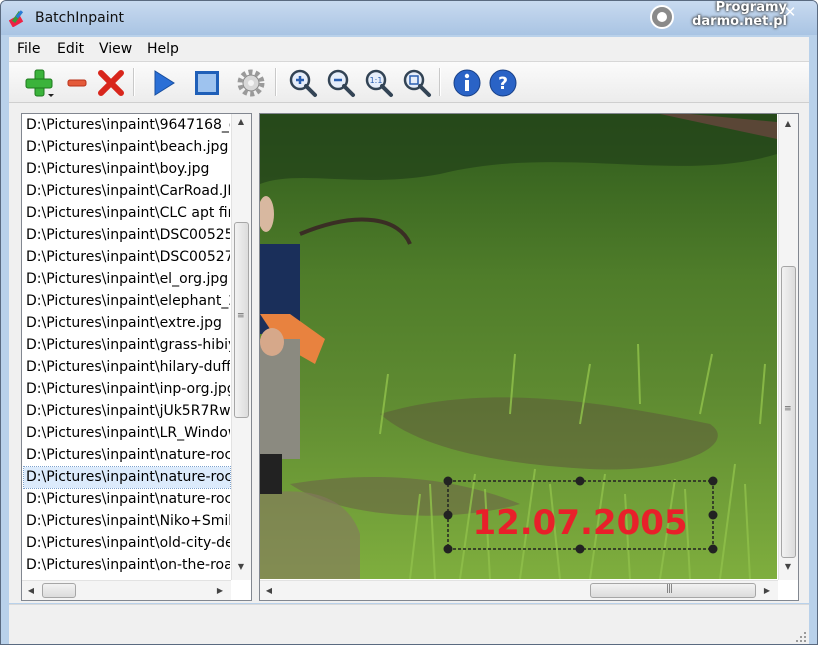 This screenshot has width=818, height=645. What do you see at coordinates (127, 125) in the screenshot?
I see `file-list-item: D:\Pictures\inpaint\9647168_or` at bounding box center [127, 125].